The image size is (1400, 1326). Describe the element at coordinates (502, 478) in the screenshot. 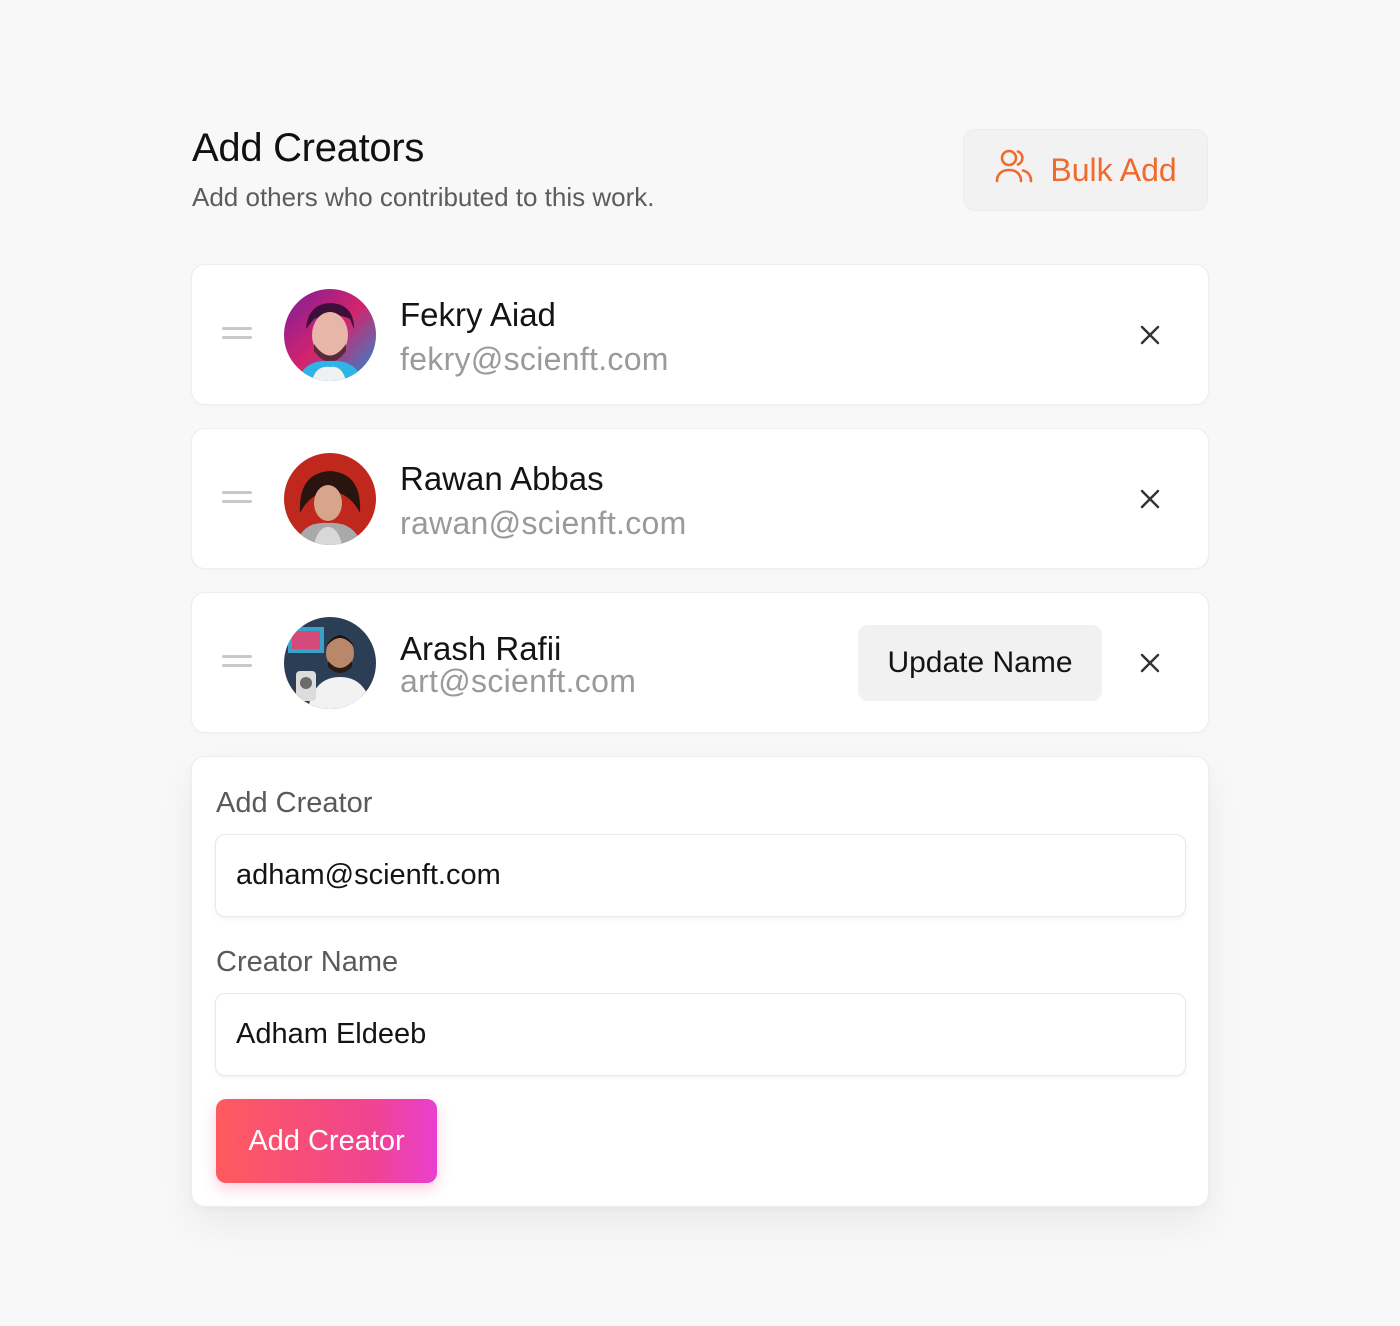

I see `creator-name: Rawan Abbas` at that location.